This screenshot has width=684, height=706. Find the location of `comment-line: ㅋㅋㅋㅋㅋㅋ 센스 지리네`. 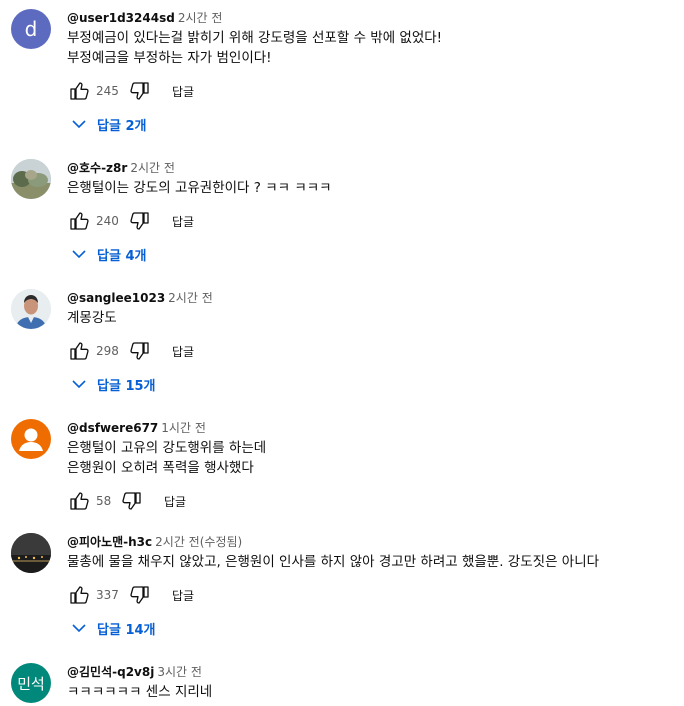

comment-line: ㅋㅋㅋㅋㅋㅋ 센스 지리네 is located at coordinates (140, 692).